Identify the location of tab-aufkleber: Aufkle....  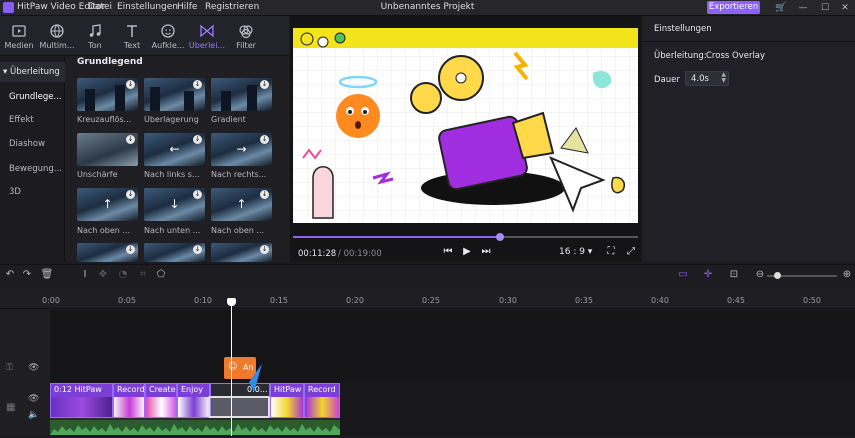
(168, 36).